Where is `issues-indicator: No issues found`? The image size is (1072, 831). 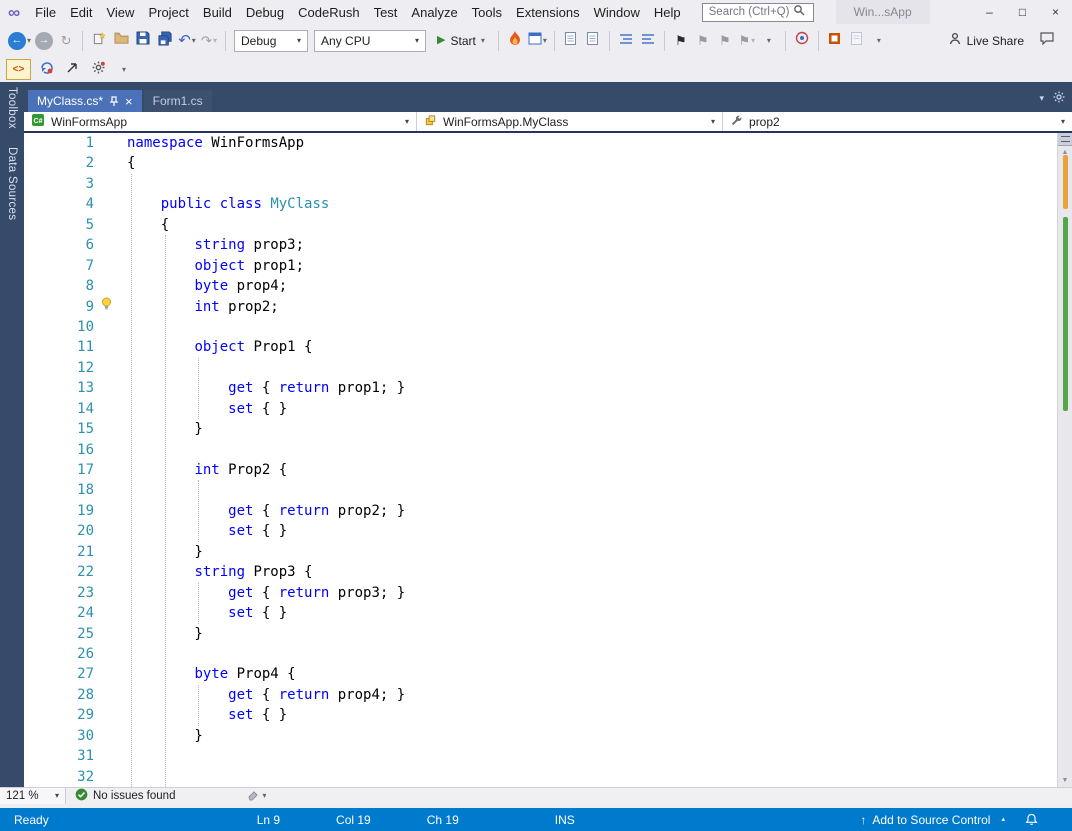 issues-indicator: No issues found is located at coordinates (125, 796).